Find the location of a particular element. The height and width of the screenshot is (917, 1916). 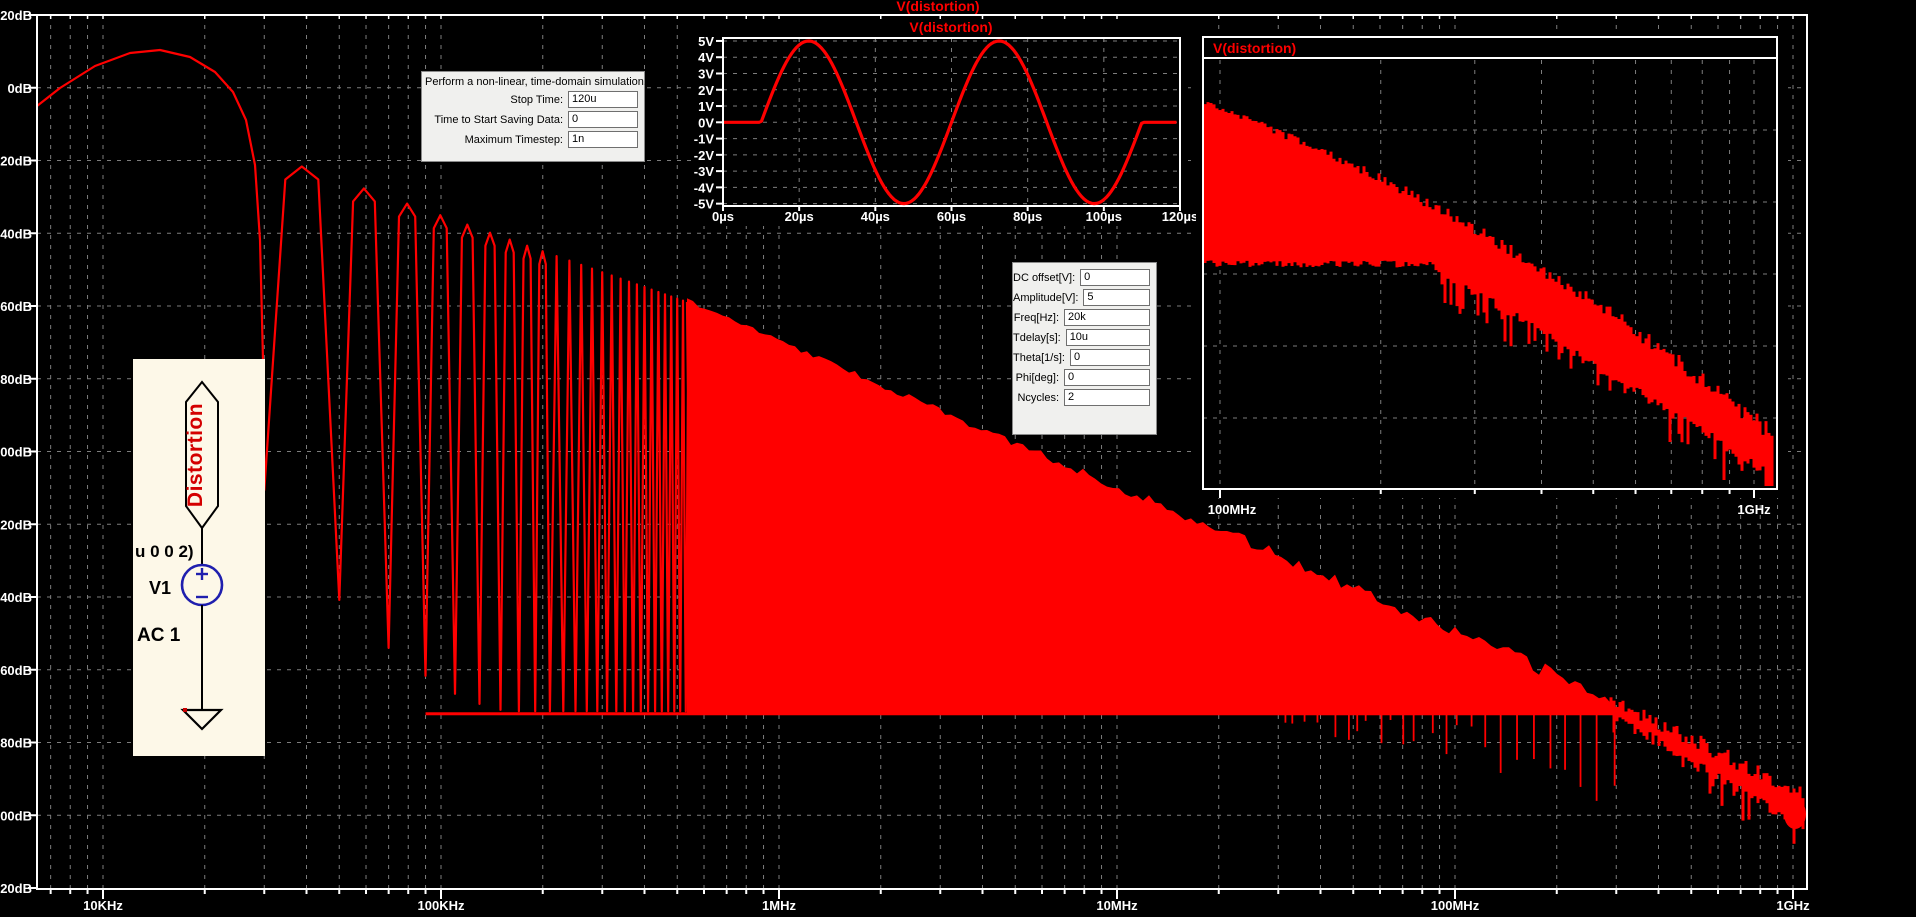

ac-directive: AC 1 is located at coordinates (159, 635).